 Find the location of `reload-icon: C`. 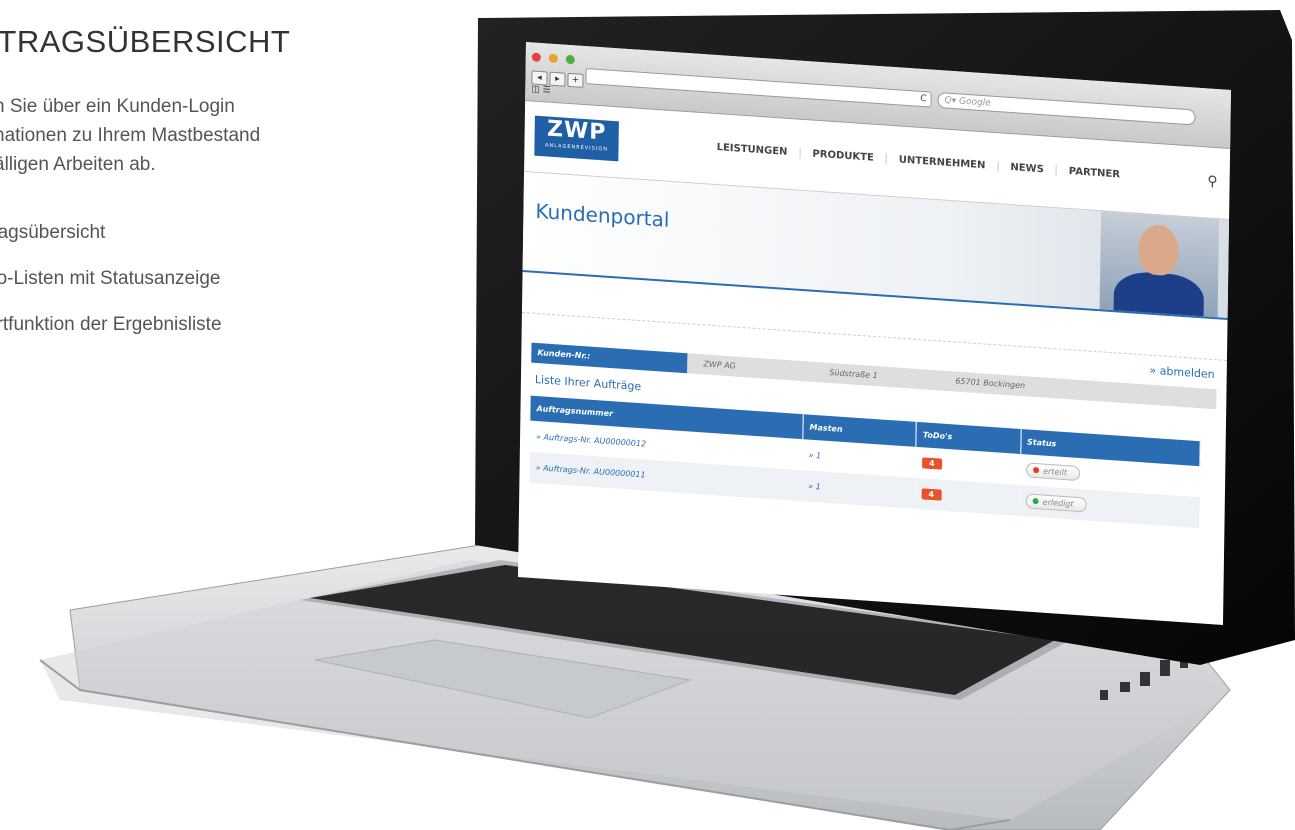

reload-icon: C is located at coordinates (923, 99).